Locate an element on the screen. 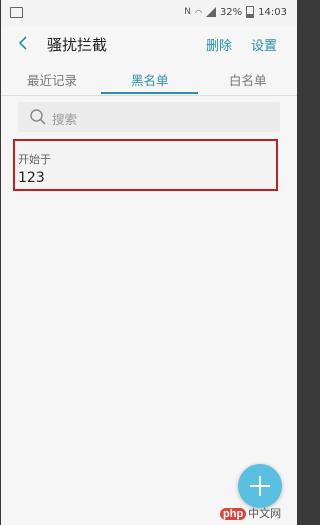  signal-icon is located at coordinates (210, 12).